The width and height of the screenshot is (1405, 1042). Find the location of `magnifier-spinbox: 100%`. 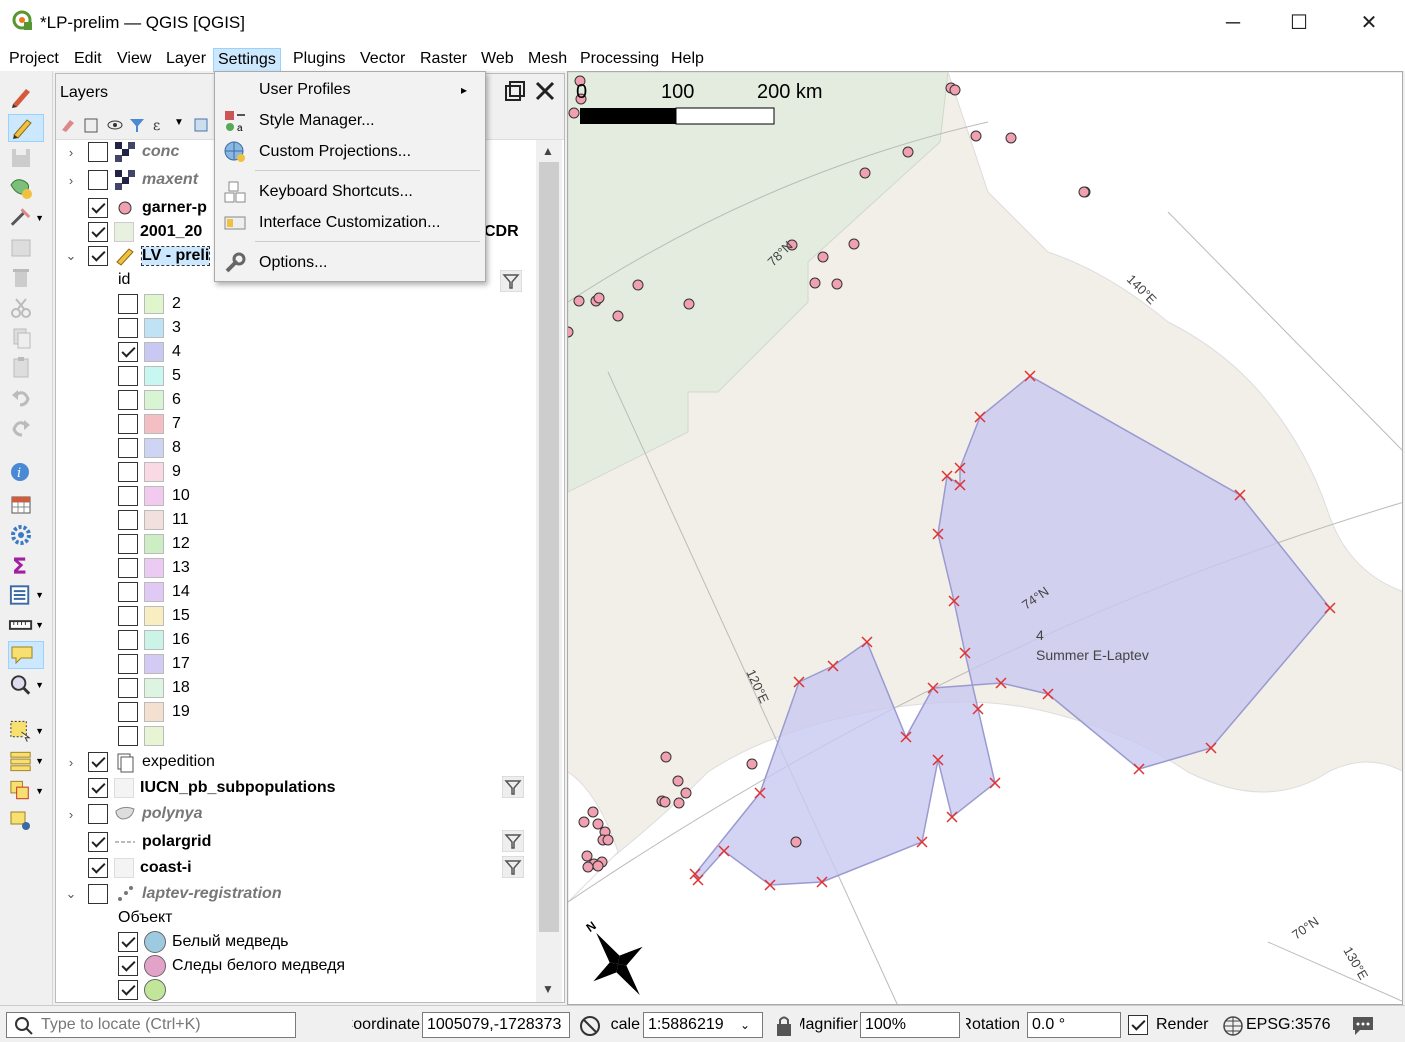

magnifier-spinbox: 100% is located at coordinates (910, 1025).